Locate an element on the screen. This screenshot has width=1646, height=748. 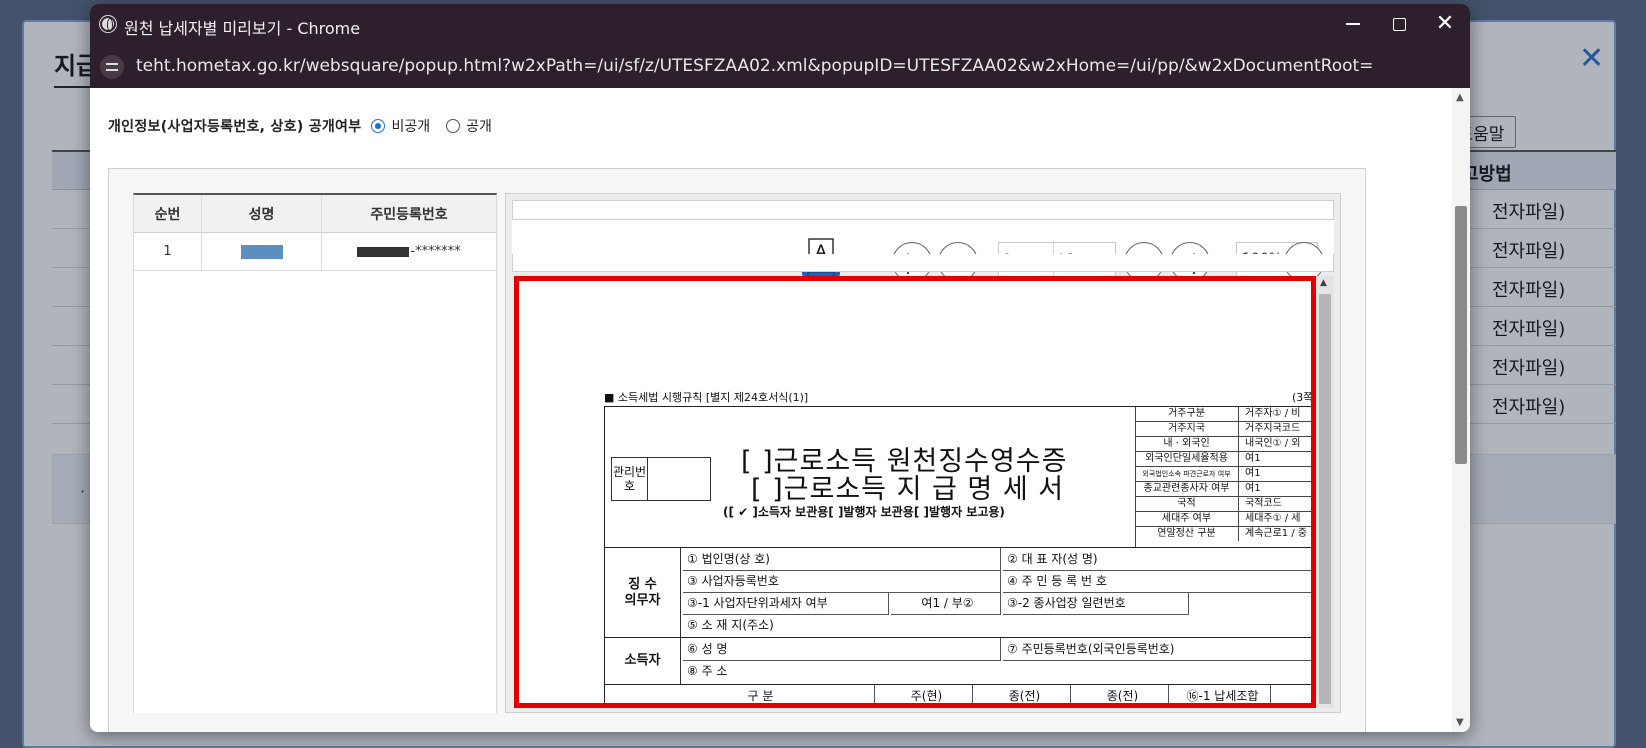
toolbar-bottom-strip is located at coordinates (923, 263).